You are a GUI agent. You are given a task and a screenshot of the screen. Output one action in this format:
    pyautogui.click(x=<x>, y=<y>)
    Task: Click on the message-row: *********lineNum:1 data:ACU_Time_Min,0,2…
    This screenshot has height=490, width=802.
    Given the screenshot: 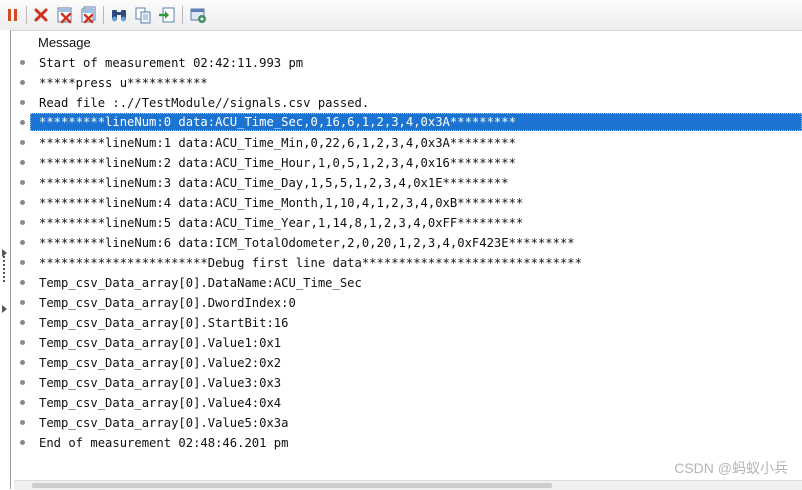 What is the action you would take?
    pyautogui.click(x=408, y=143)
    